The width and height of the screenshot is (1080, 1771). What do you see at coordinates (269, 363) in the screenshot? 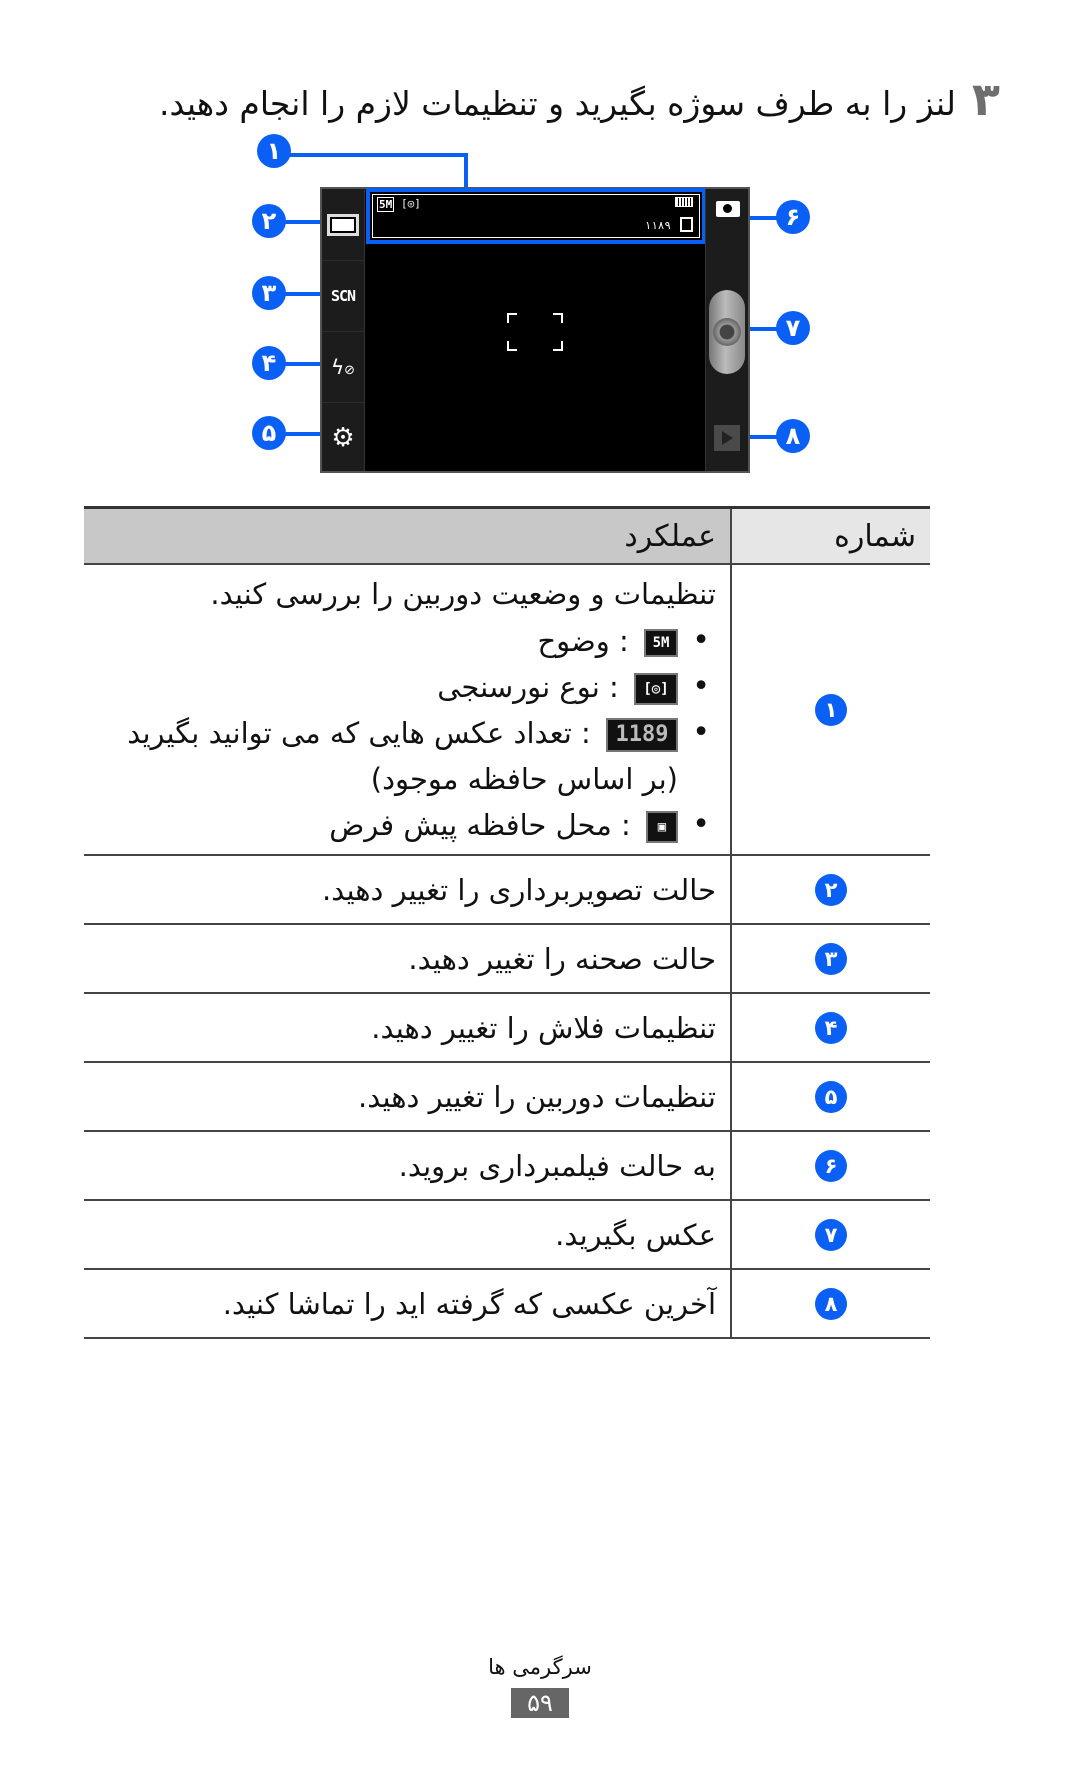
I see `callout-4: ۴` at bounding box center [269, 363].